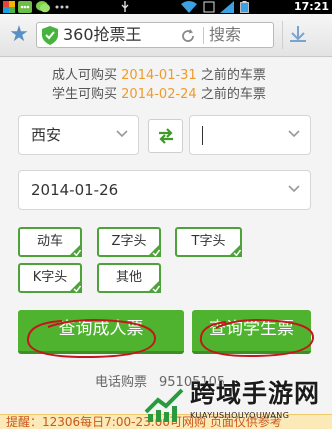  I want to click on shield-icon, so click(50, 35).